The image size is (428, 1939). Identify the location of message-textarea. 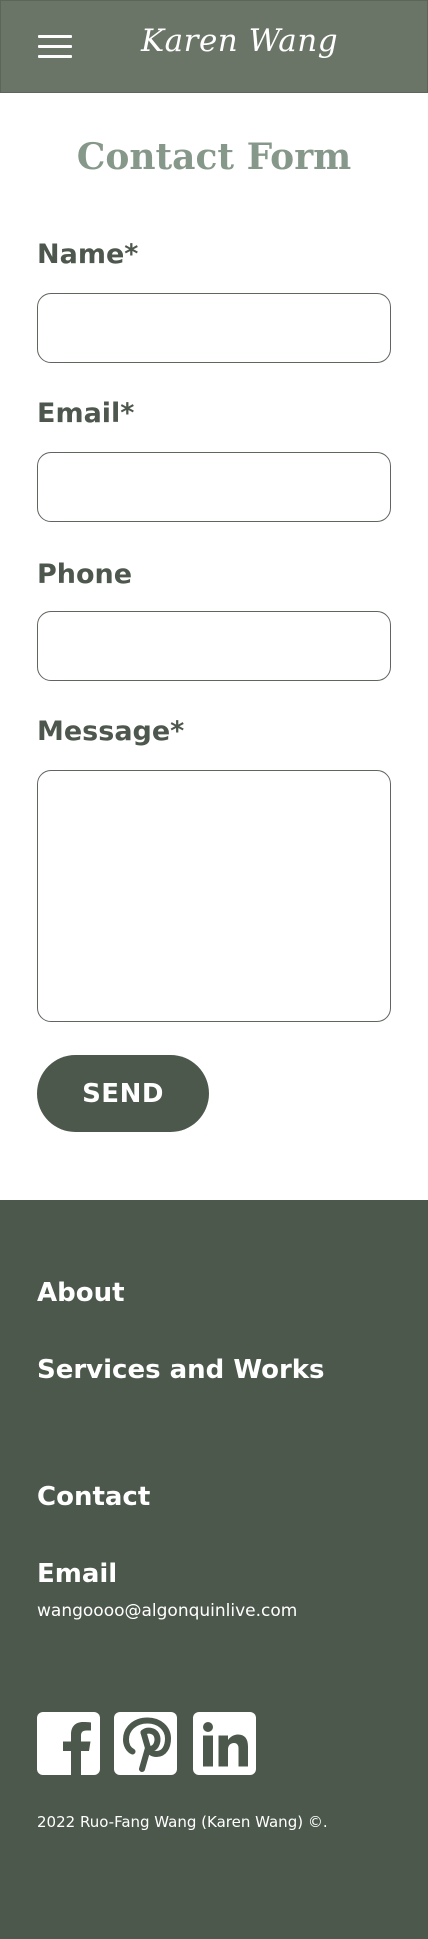
(214, 896).